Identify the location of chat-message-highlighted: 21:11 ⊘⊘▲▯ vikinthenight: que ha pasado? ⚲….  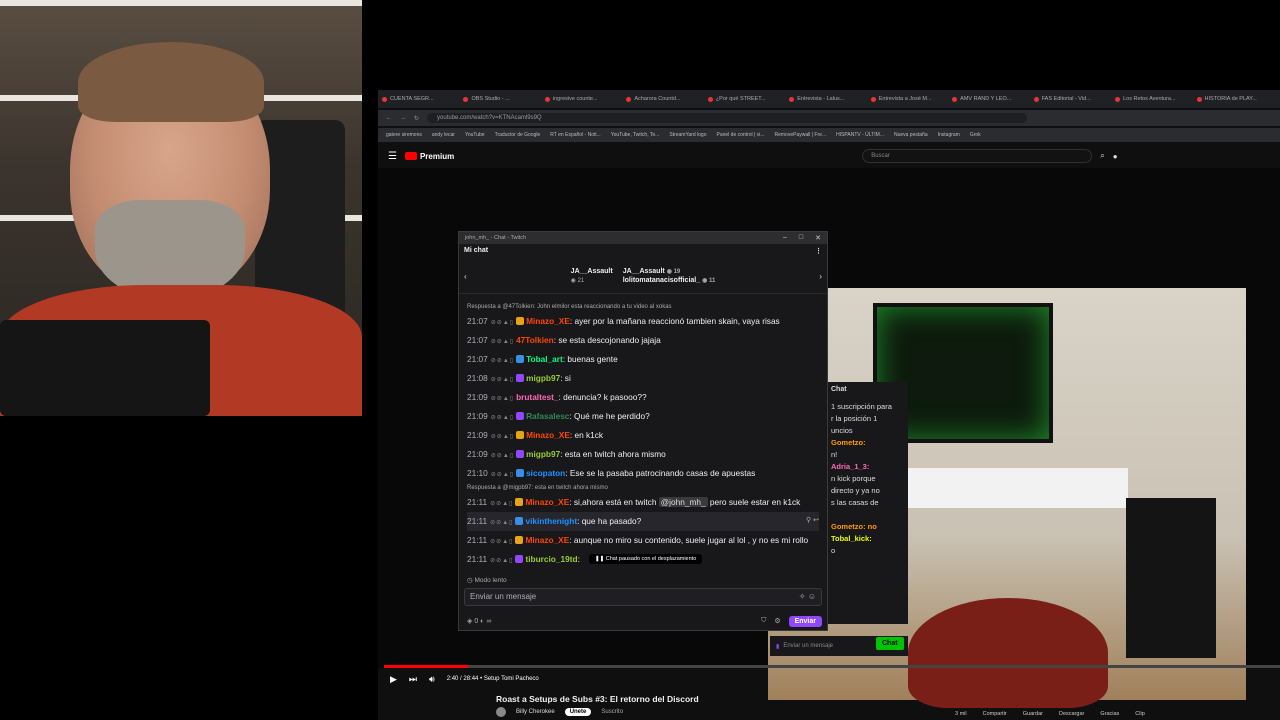
(643, 521).